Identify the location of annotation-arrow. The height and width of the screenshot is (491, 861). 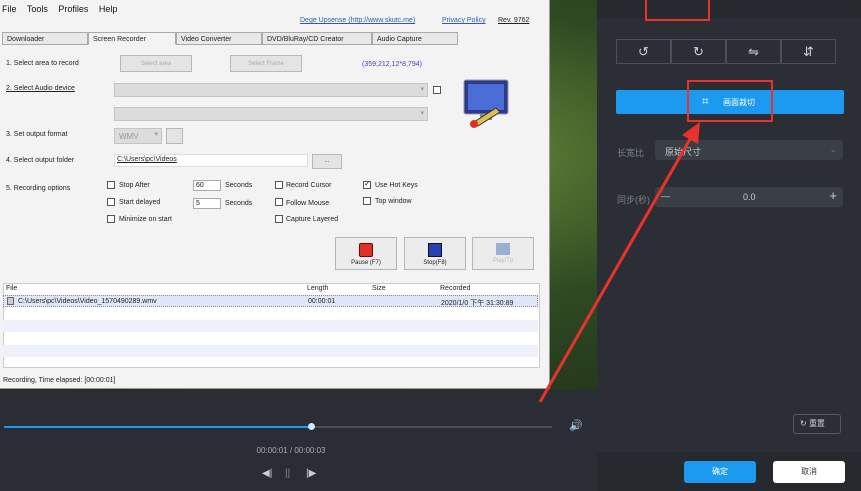
(619, 262).